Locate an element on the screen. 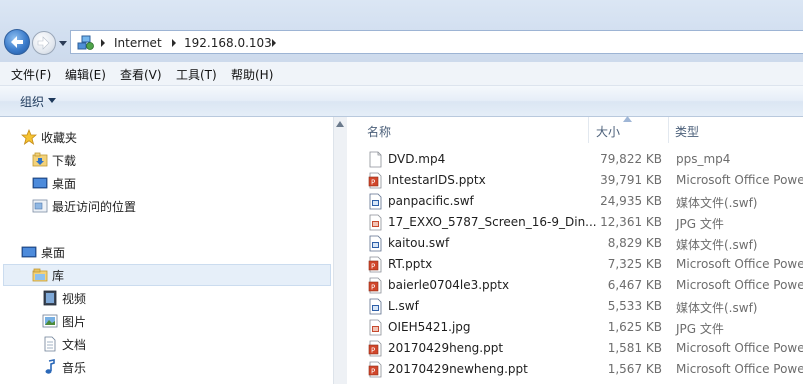  menu-tools: 工具(T) is located at coordinates (196, 74).